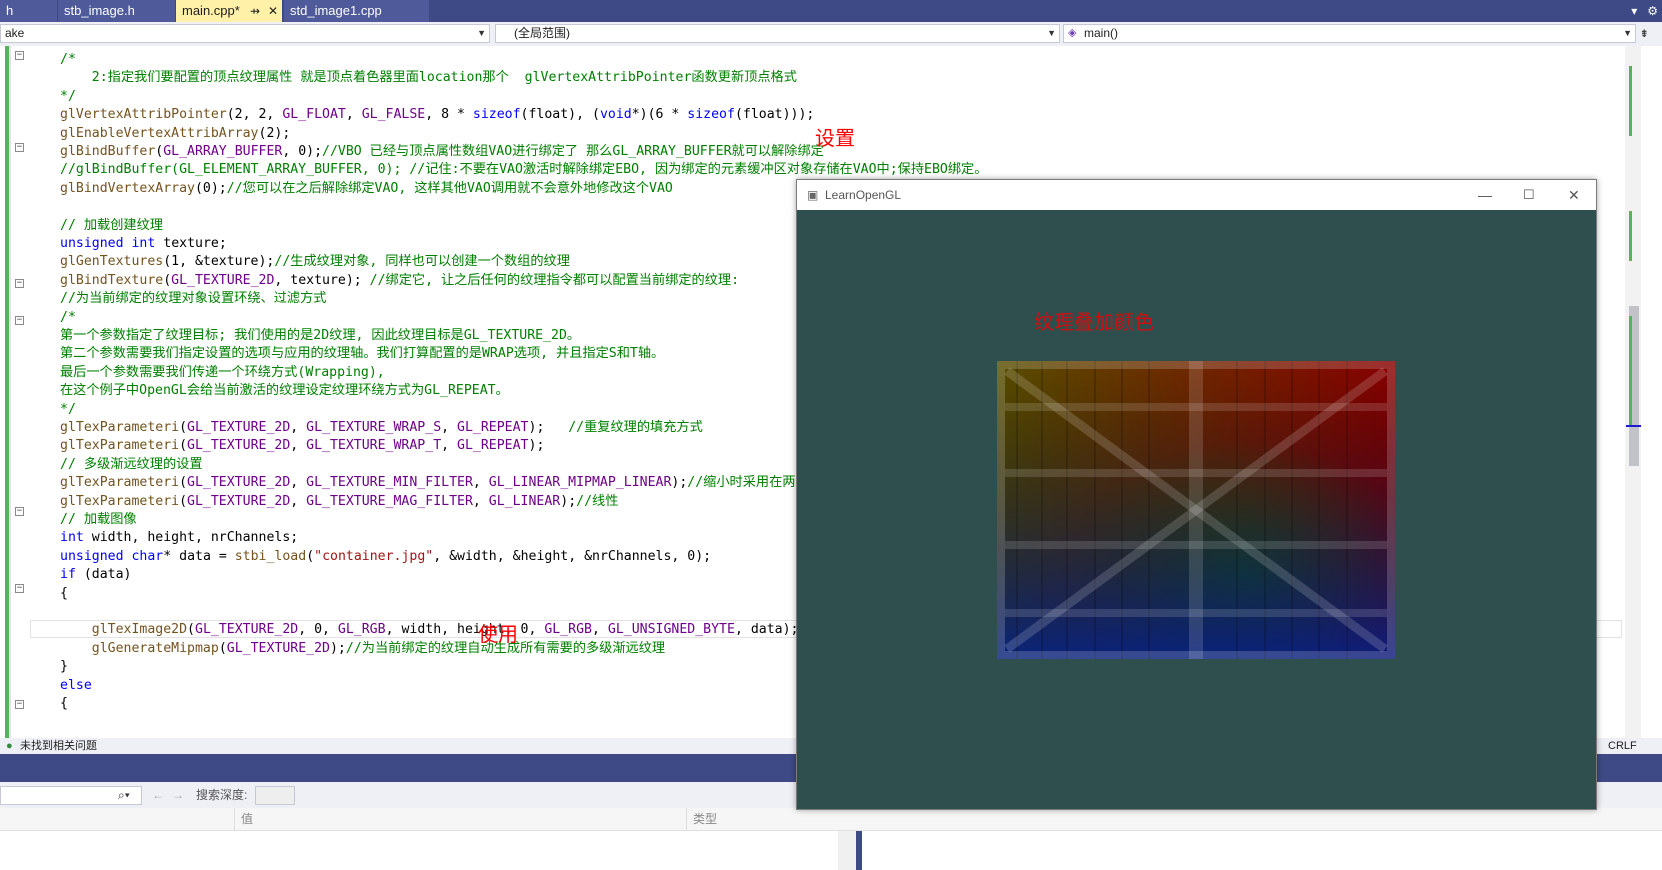  What do you see at coordinates (99, 10) in the screenshot?
I see `tab-label: stb_image.h` at bounding box center [99, 10].